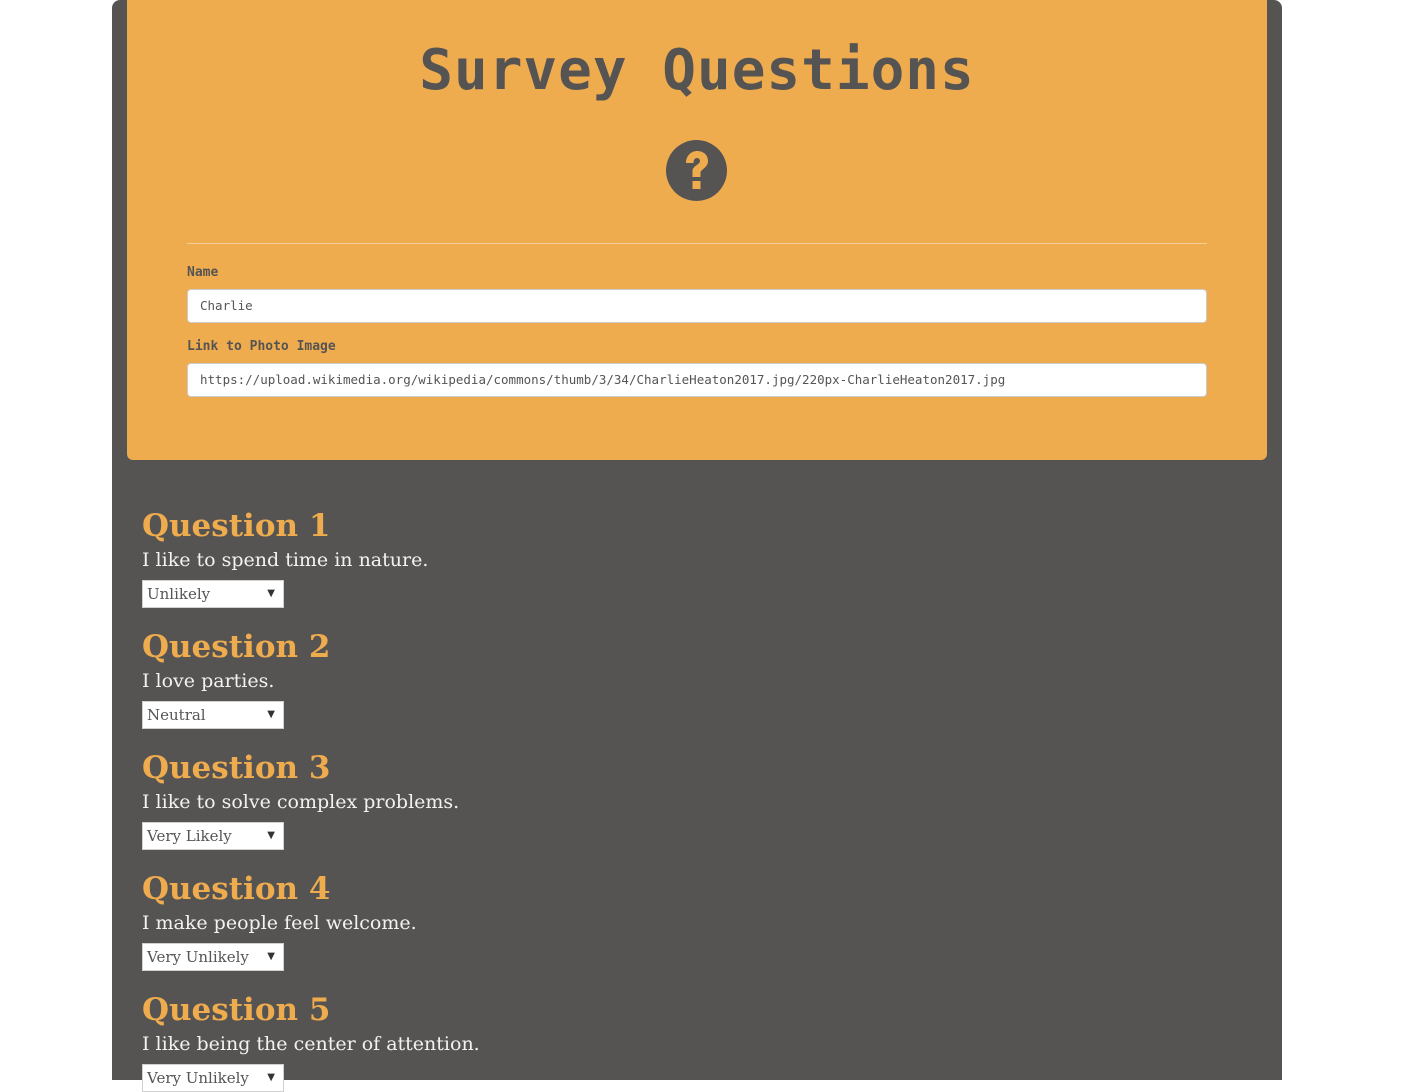 The image size is (1410, 1092). I want to click on question-title: Question 4, so click(236, 889).